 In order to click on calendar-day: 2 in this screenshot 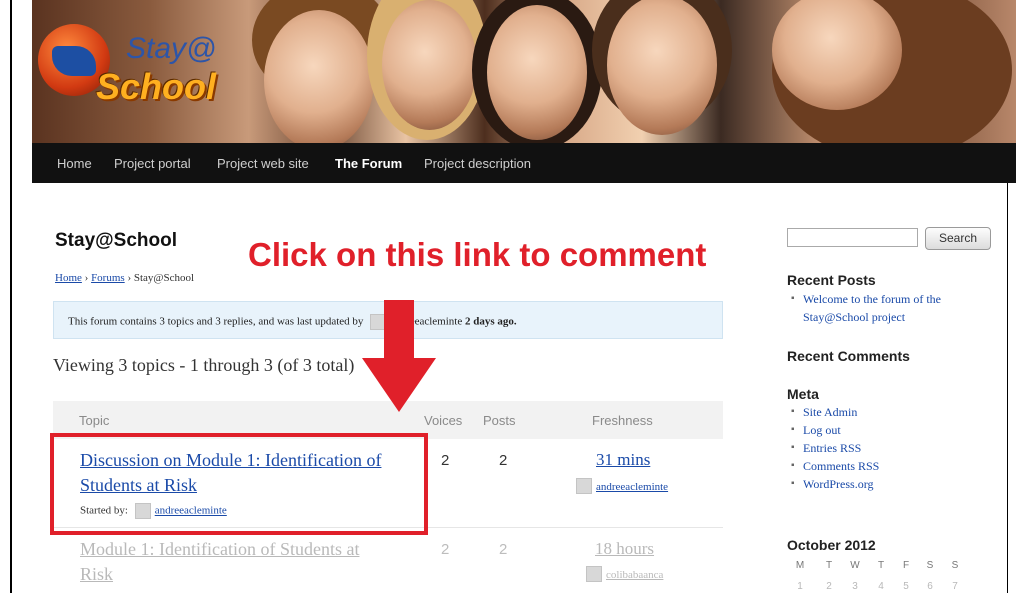, I will do `click(829, 586)`.